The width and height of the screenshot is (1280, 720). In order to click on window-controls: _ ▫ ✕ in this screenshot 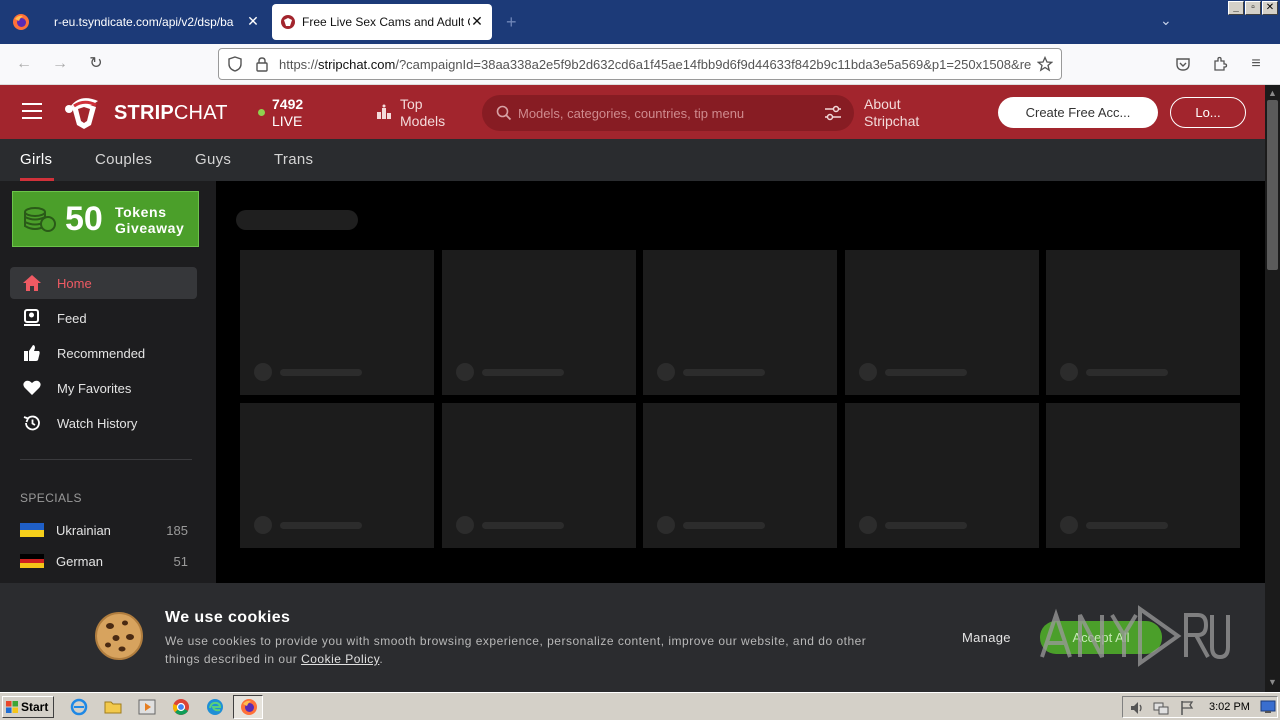, I will do `click(1253, 8)`.